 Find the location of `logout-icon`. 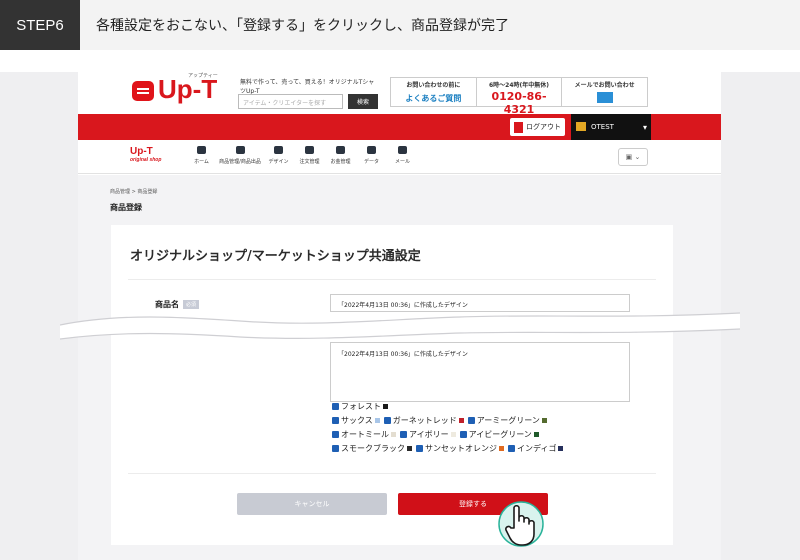

logout-icon is located at coordinates (518, 127).